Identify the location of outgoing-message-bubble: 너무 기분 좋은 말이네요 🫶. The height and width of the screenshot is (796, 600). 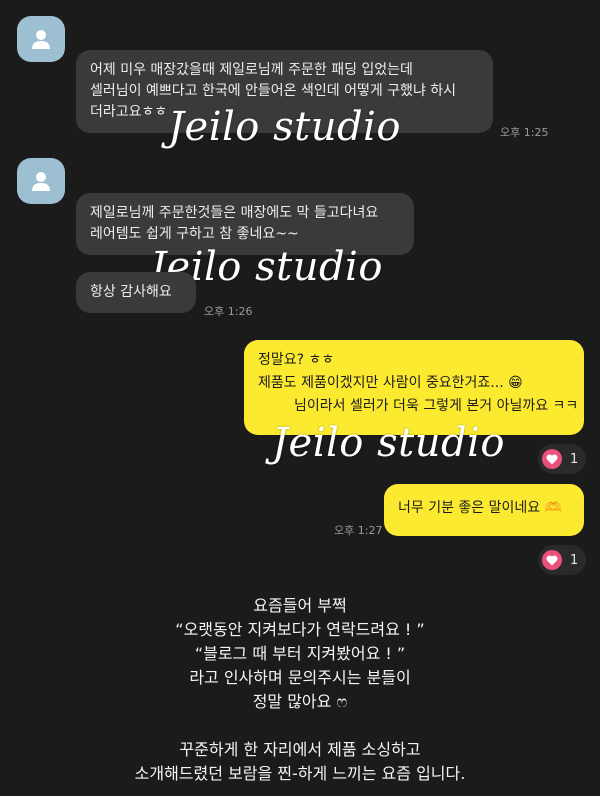
(484, 510).